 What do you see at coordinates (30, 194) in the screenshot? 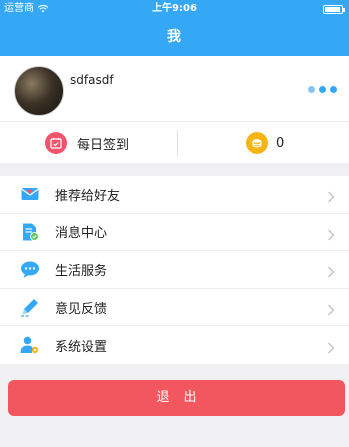
I see `envelope-heart-icon` at bounding box center [30, 194].